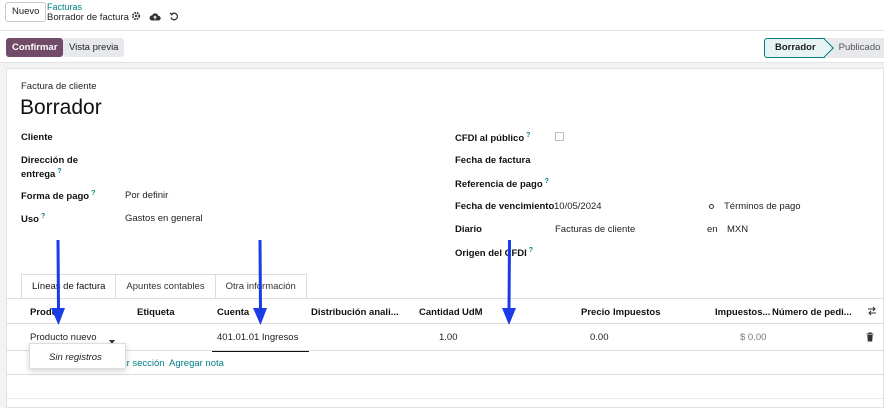  What do you see at coordinates (442, 15) in the screenshot?
I see `top-bar: Nuevo Facturas Borrador de factura` at bounding box center [442, 15].